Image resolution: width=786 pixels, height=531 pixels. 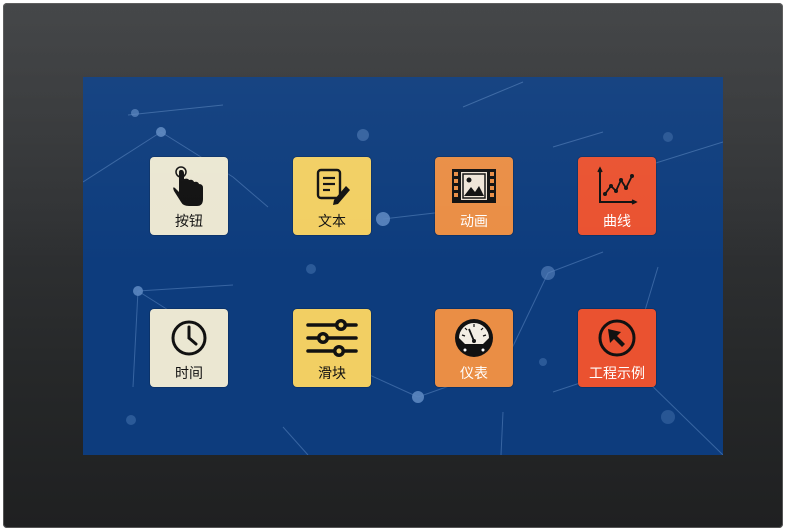 I want to click on tile-label: 滑块, so click(x=332, y=374).